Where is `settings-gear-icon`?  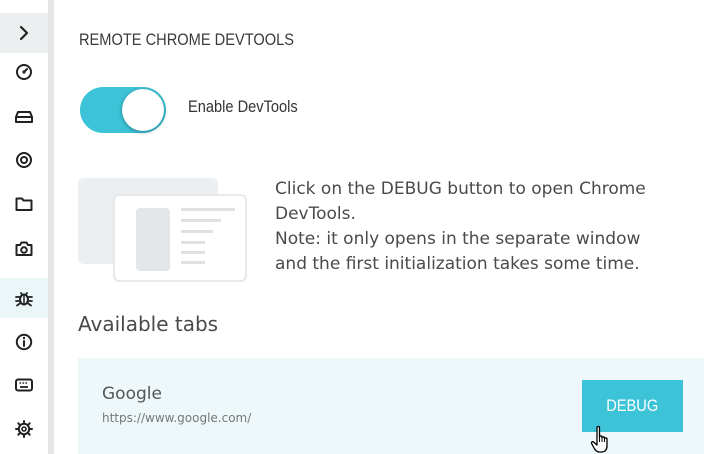 settings-gear-icon is located at coordinates (24, 429).